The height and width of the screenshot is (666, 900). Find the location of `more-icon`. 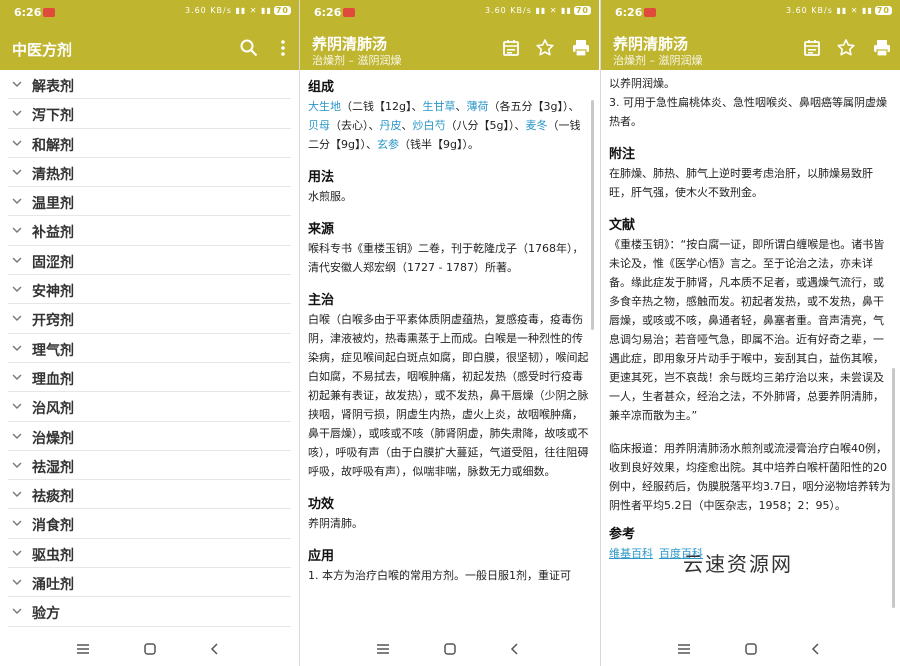

more-icon is located at coordinates (283, 48).